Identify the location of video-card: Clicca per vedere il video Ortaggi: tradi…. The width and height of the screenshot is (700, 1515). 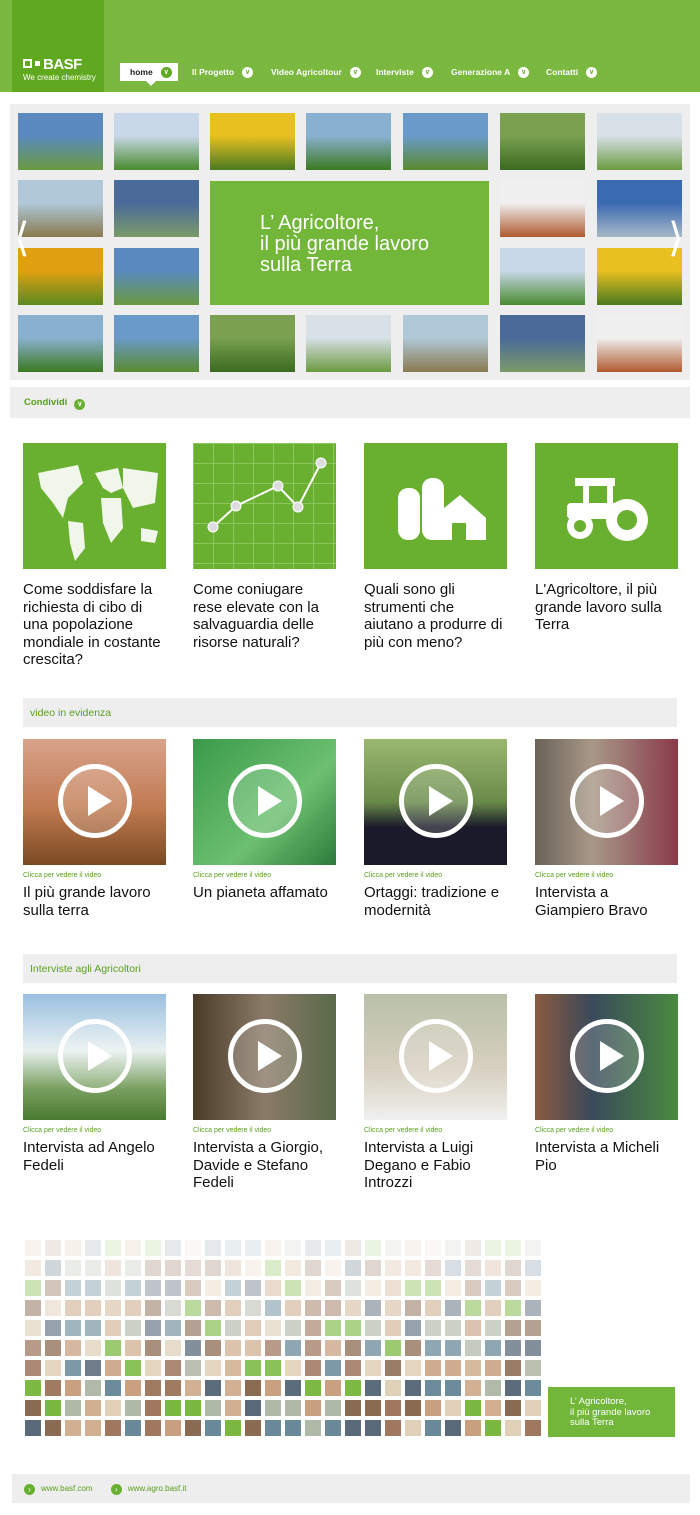
(435, 829).